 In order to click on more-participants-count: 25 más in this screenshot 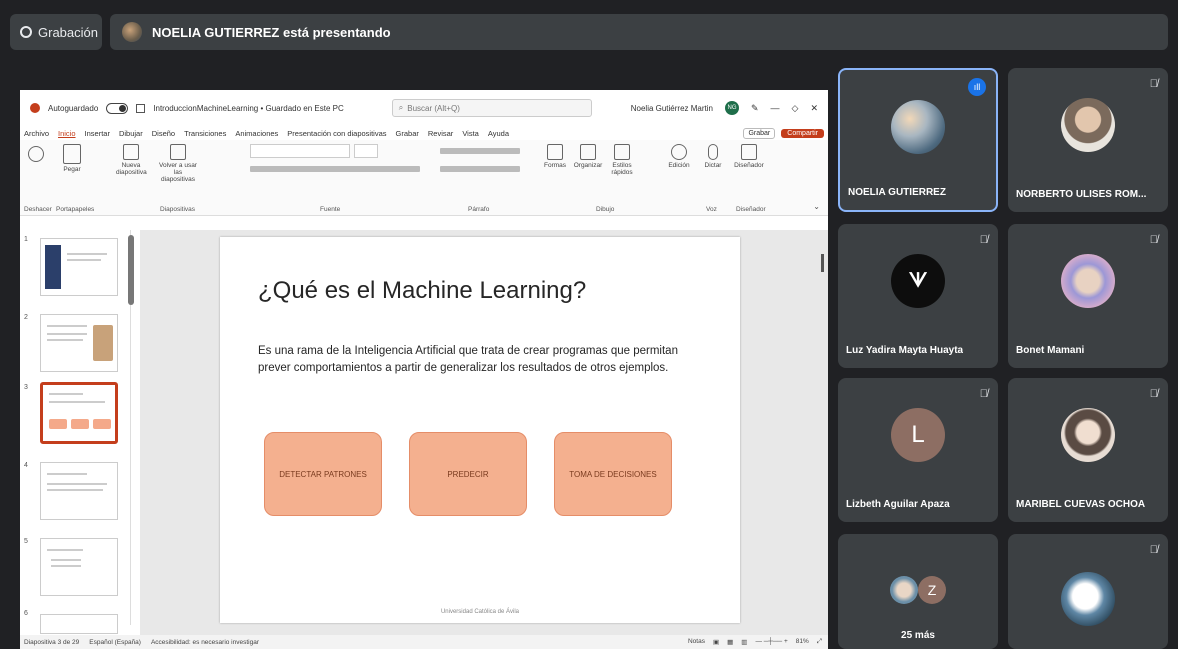, I will do `click(918, 635)`.